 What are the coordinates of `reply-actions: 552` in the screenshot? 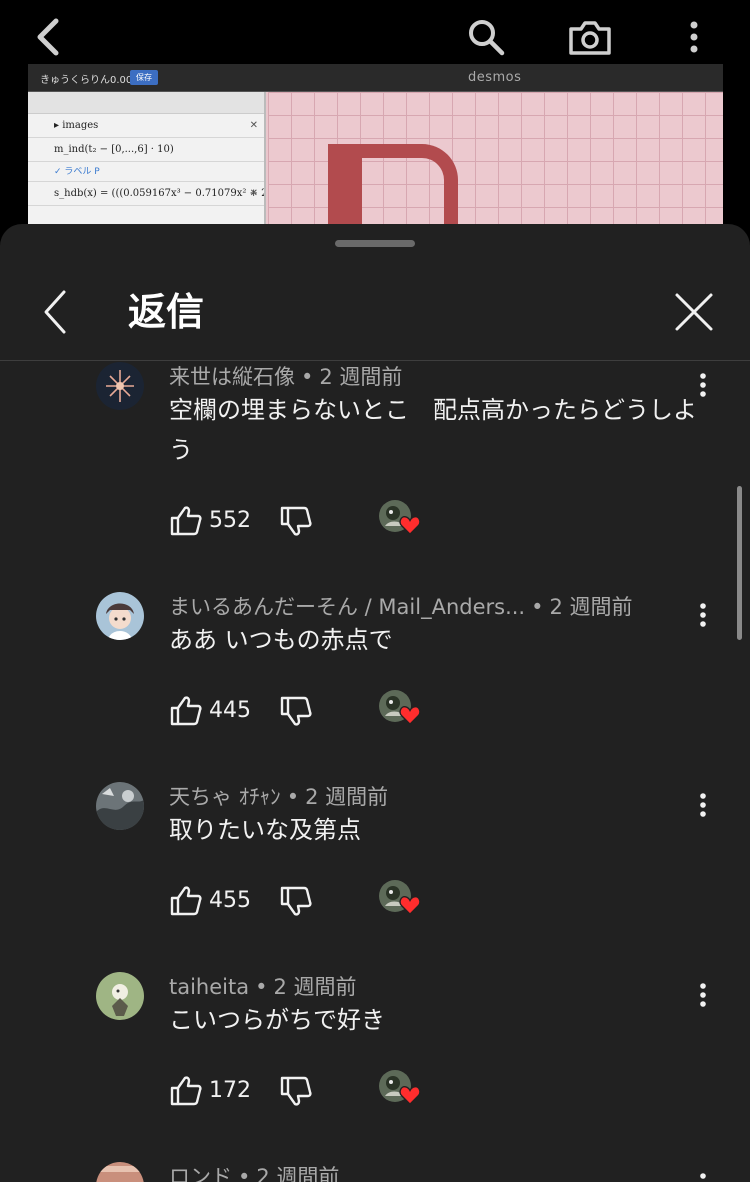 It's located at (319, 522).